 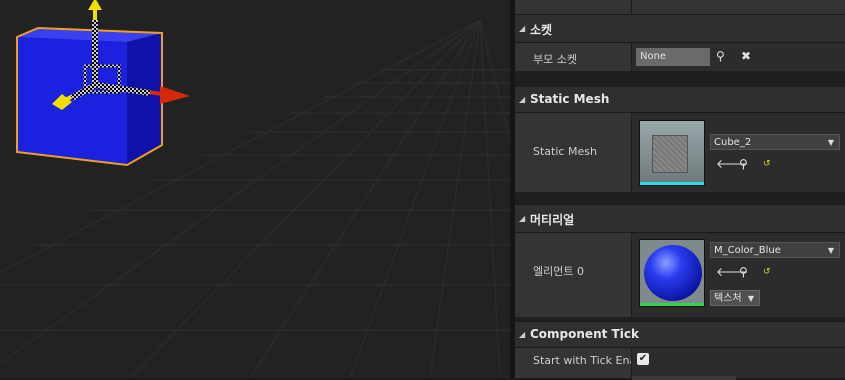 What do you see at coordinates (738, 364) in the screenshot?
I see `start-with-tick-value: ✔` at bounding box center [738, 364].